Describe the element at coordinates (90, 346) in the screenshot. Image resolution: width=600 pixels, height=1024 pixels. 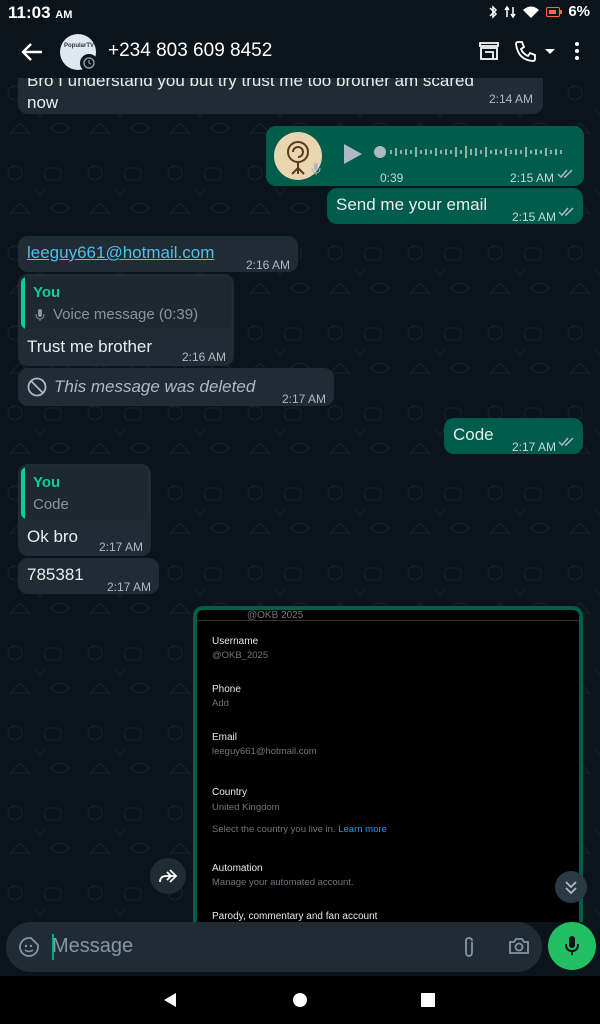
I see `message-text: Trust me brother` at that location.